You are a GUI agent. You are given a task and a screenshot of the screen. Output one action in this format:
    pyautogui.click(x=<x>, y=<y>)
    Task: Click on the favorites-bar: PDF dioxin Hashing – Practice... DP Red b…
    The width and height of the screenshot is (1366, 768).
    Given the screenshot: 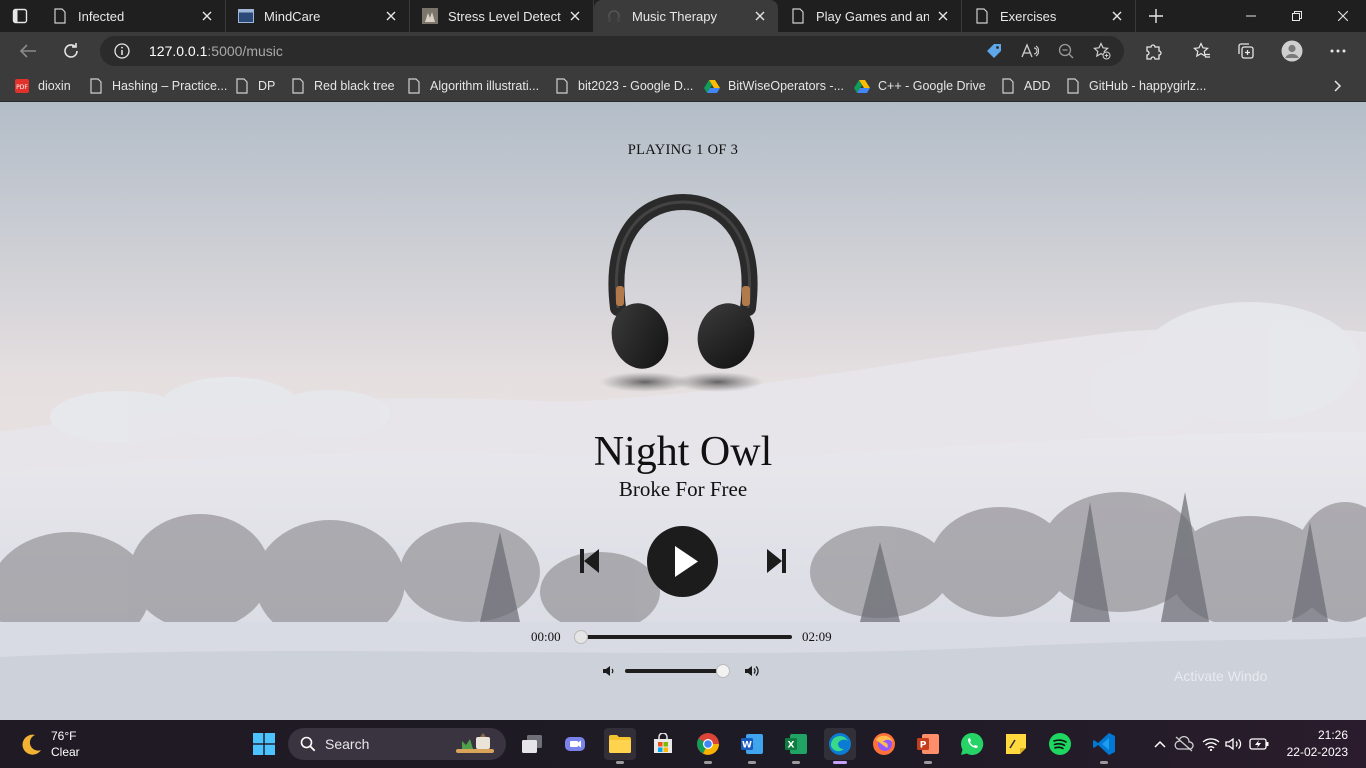 What is the action you would take?
    pyautogui.click(x=683, y=86)
    